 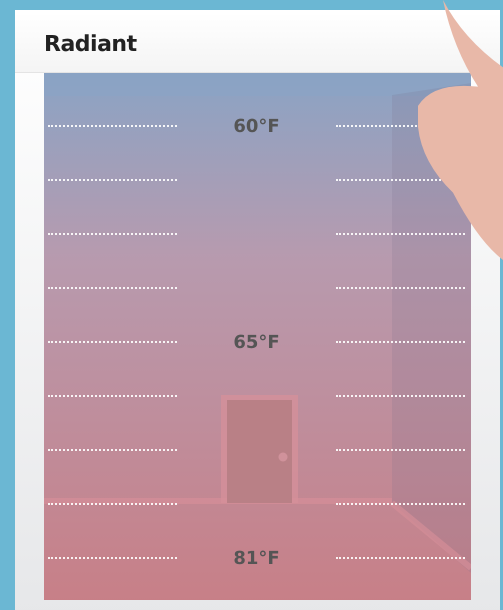 I want to click on room-title: Radiant, so click(x=91, y=45).